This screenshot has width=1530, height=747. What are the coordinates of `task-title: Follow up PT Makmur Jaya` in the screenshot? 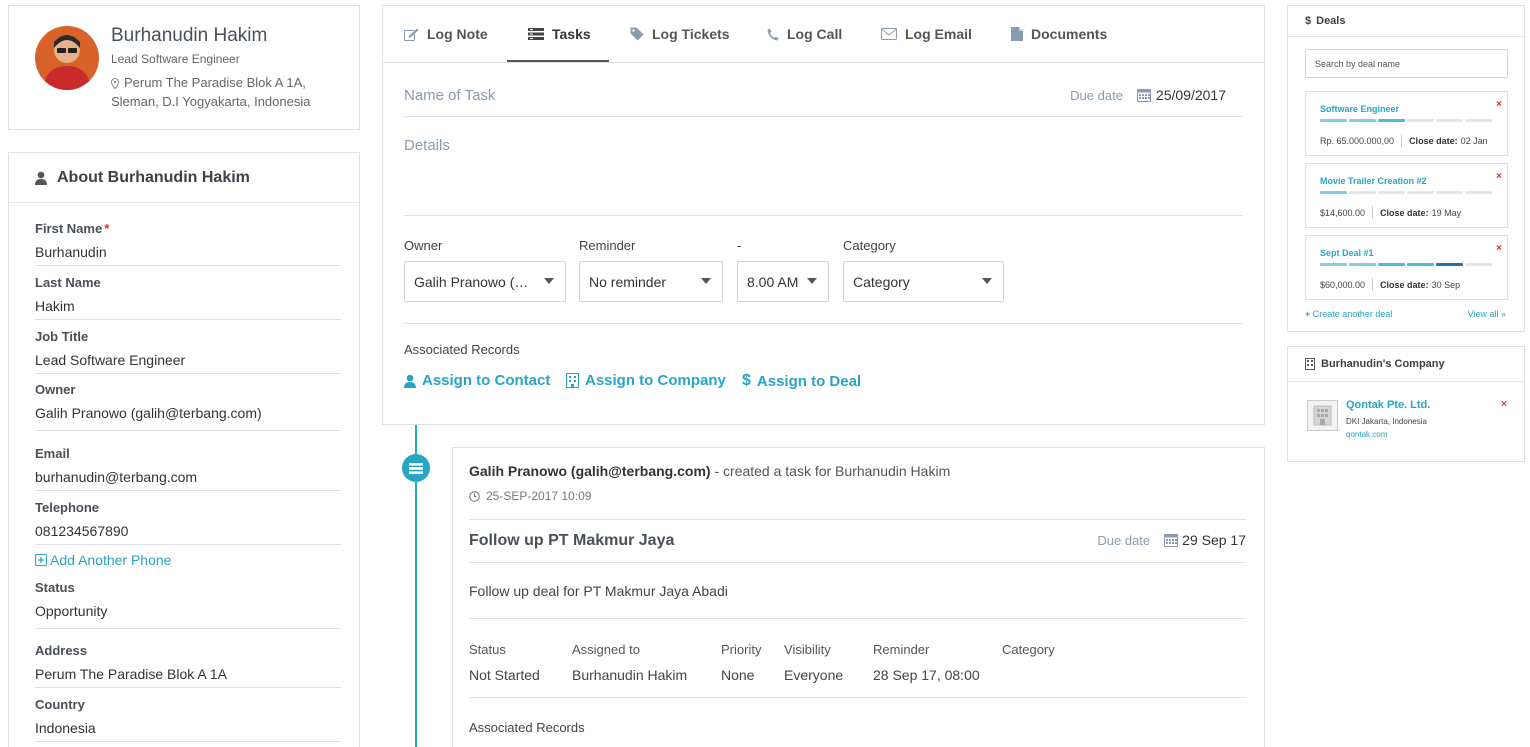 It's located at (571, 541).